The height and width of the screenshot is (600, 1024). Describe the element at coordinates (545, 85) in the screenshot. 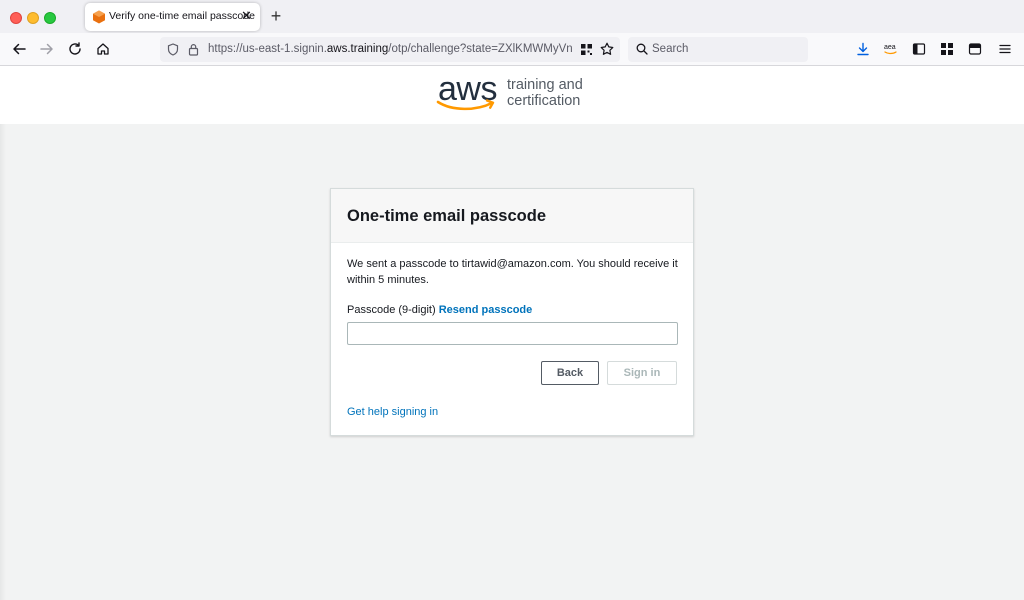

I see `logo-tagline-line1: training and` at that location.